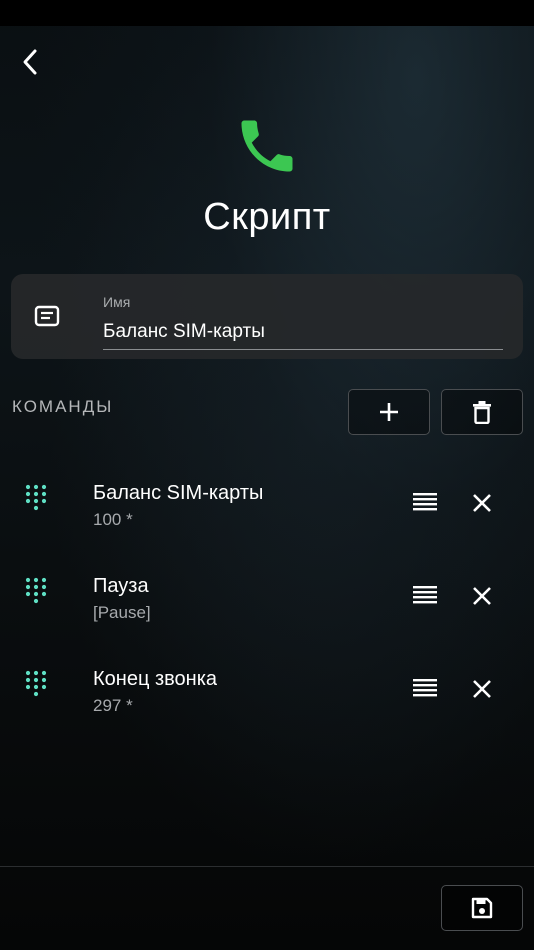 This screenshot has width=534, height=950. What do you see at coordinates (267, 700) in the screenshot?
I see `command-row: Конец звонка 297 *` at bounding box center [267, 700].